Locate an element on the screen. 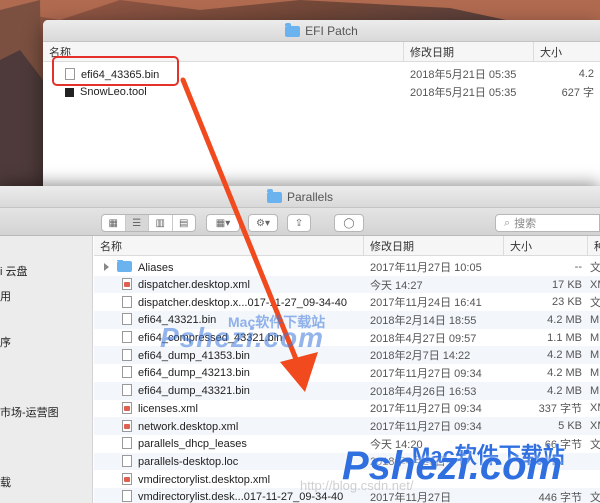 This screenshot has height=503, width=600. file-name: efi64_dump_43321.bin is located at coordinates (194, 391).